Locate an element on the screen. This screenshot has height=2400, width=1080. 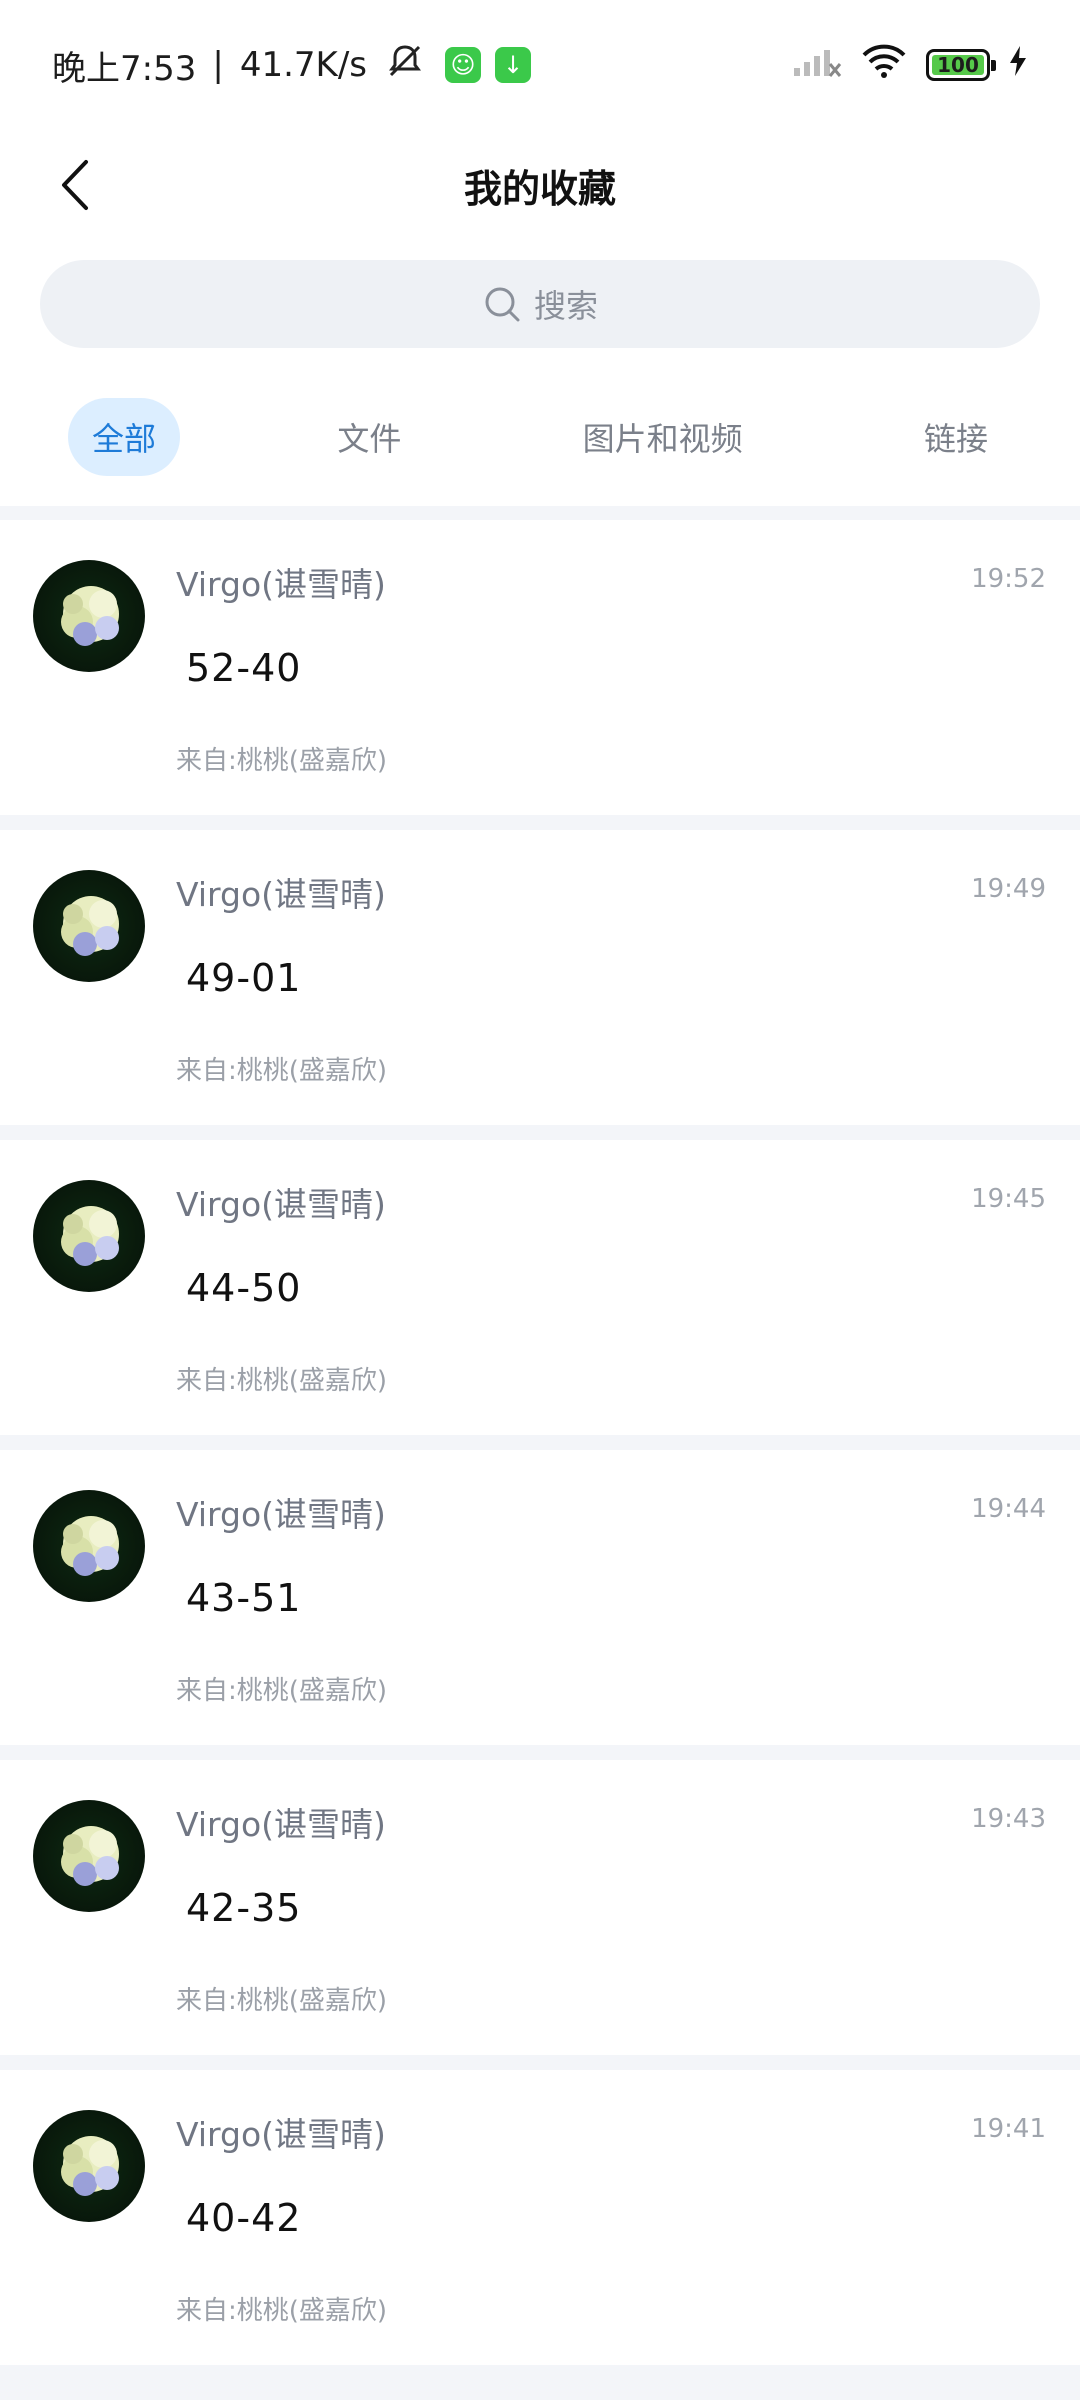
search-input: 搜索 is located at coordinates (540, 304).